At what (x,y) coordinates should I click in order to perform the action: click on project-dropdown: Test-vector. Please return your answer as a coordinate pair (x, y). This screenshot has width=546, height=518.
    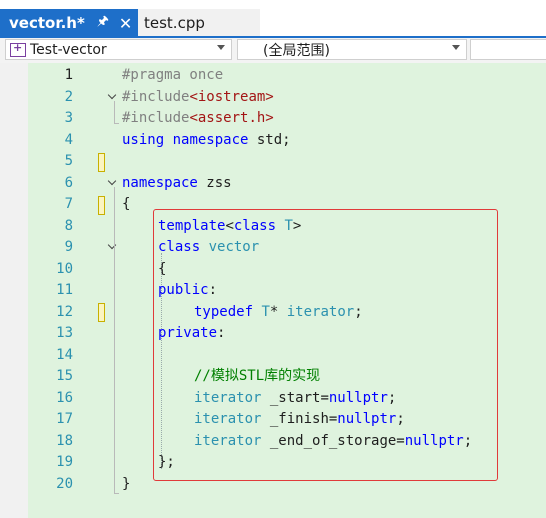
    Looking at the image, I should click on (118, 49).